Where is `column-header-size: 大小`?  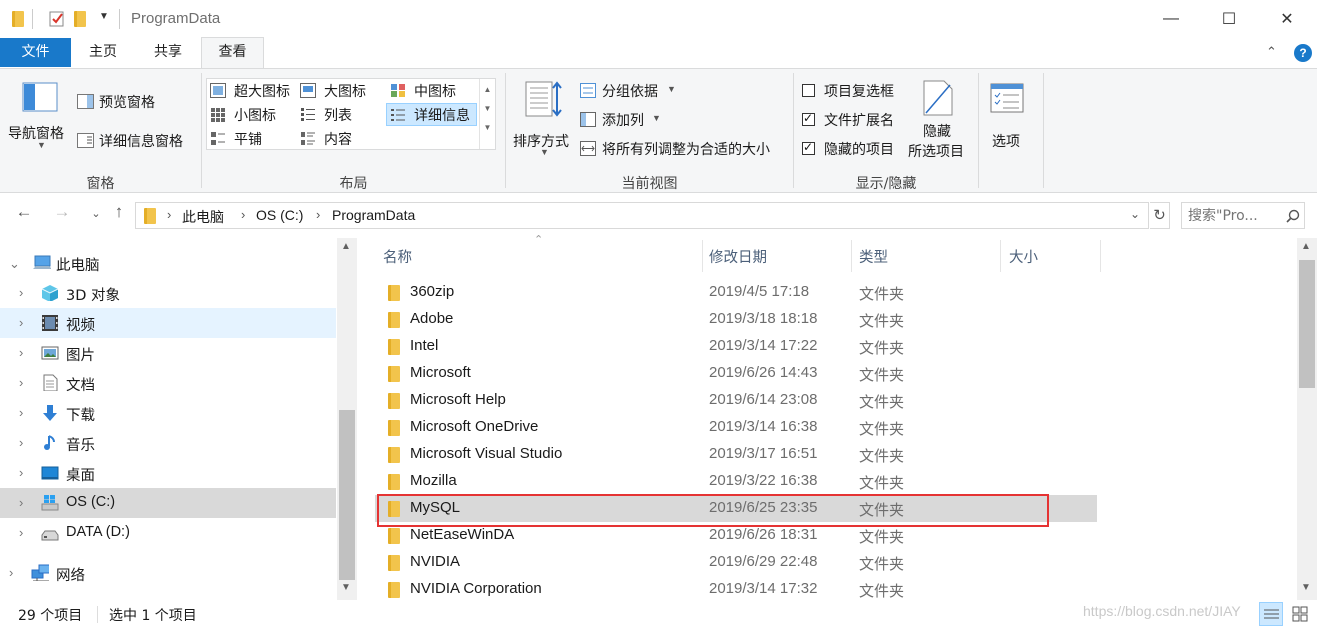
column-header-size: 大小 is located at coordinates (1054, 258).